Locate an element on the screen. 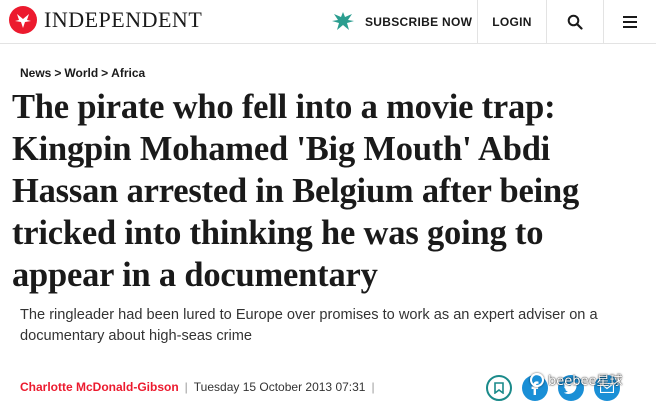  breadcrumb: News > World > Africa is located at coordinates (82, 73).